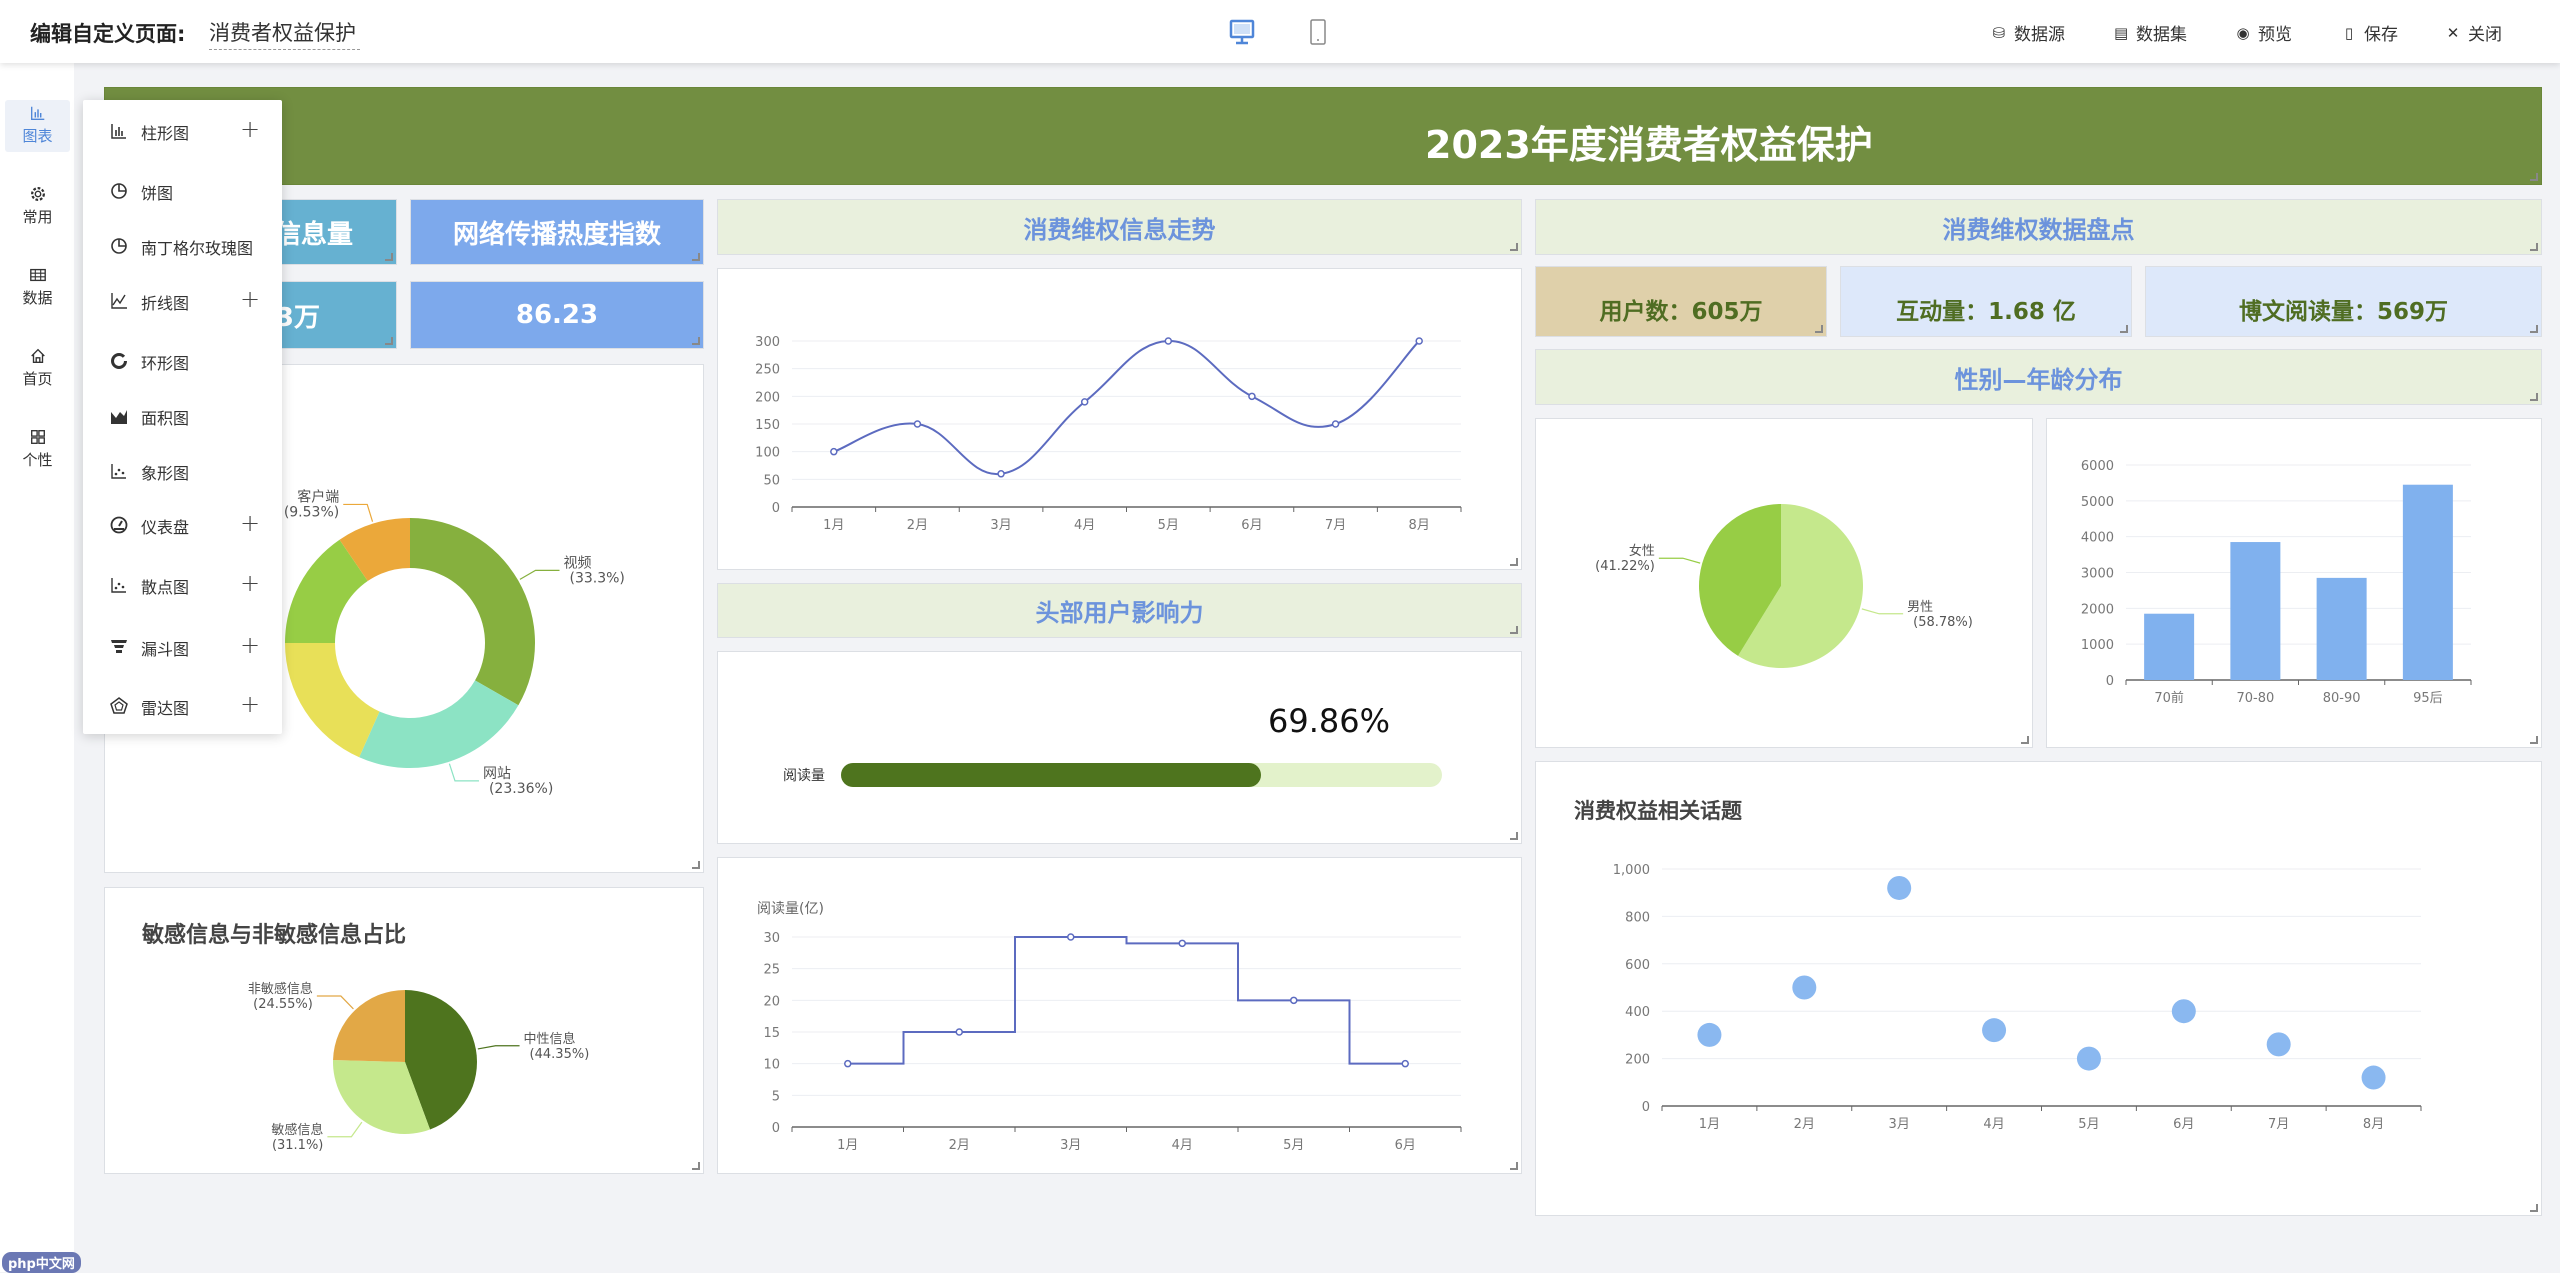  What do you see at coordinates (2343, 301) in the screenshot?
I see `kpi-reads: 博文阅读量：569万` at bounding box center [2343, 301].